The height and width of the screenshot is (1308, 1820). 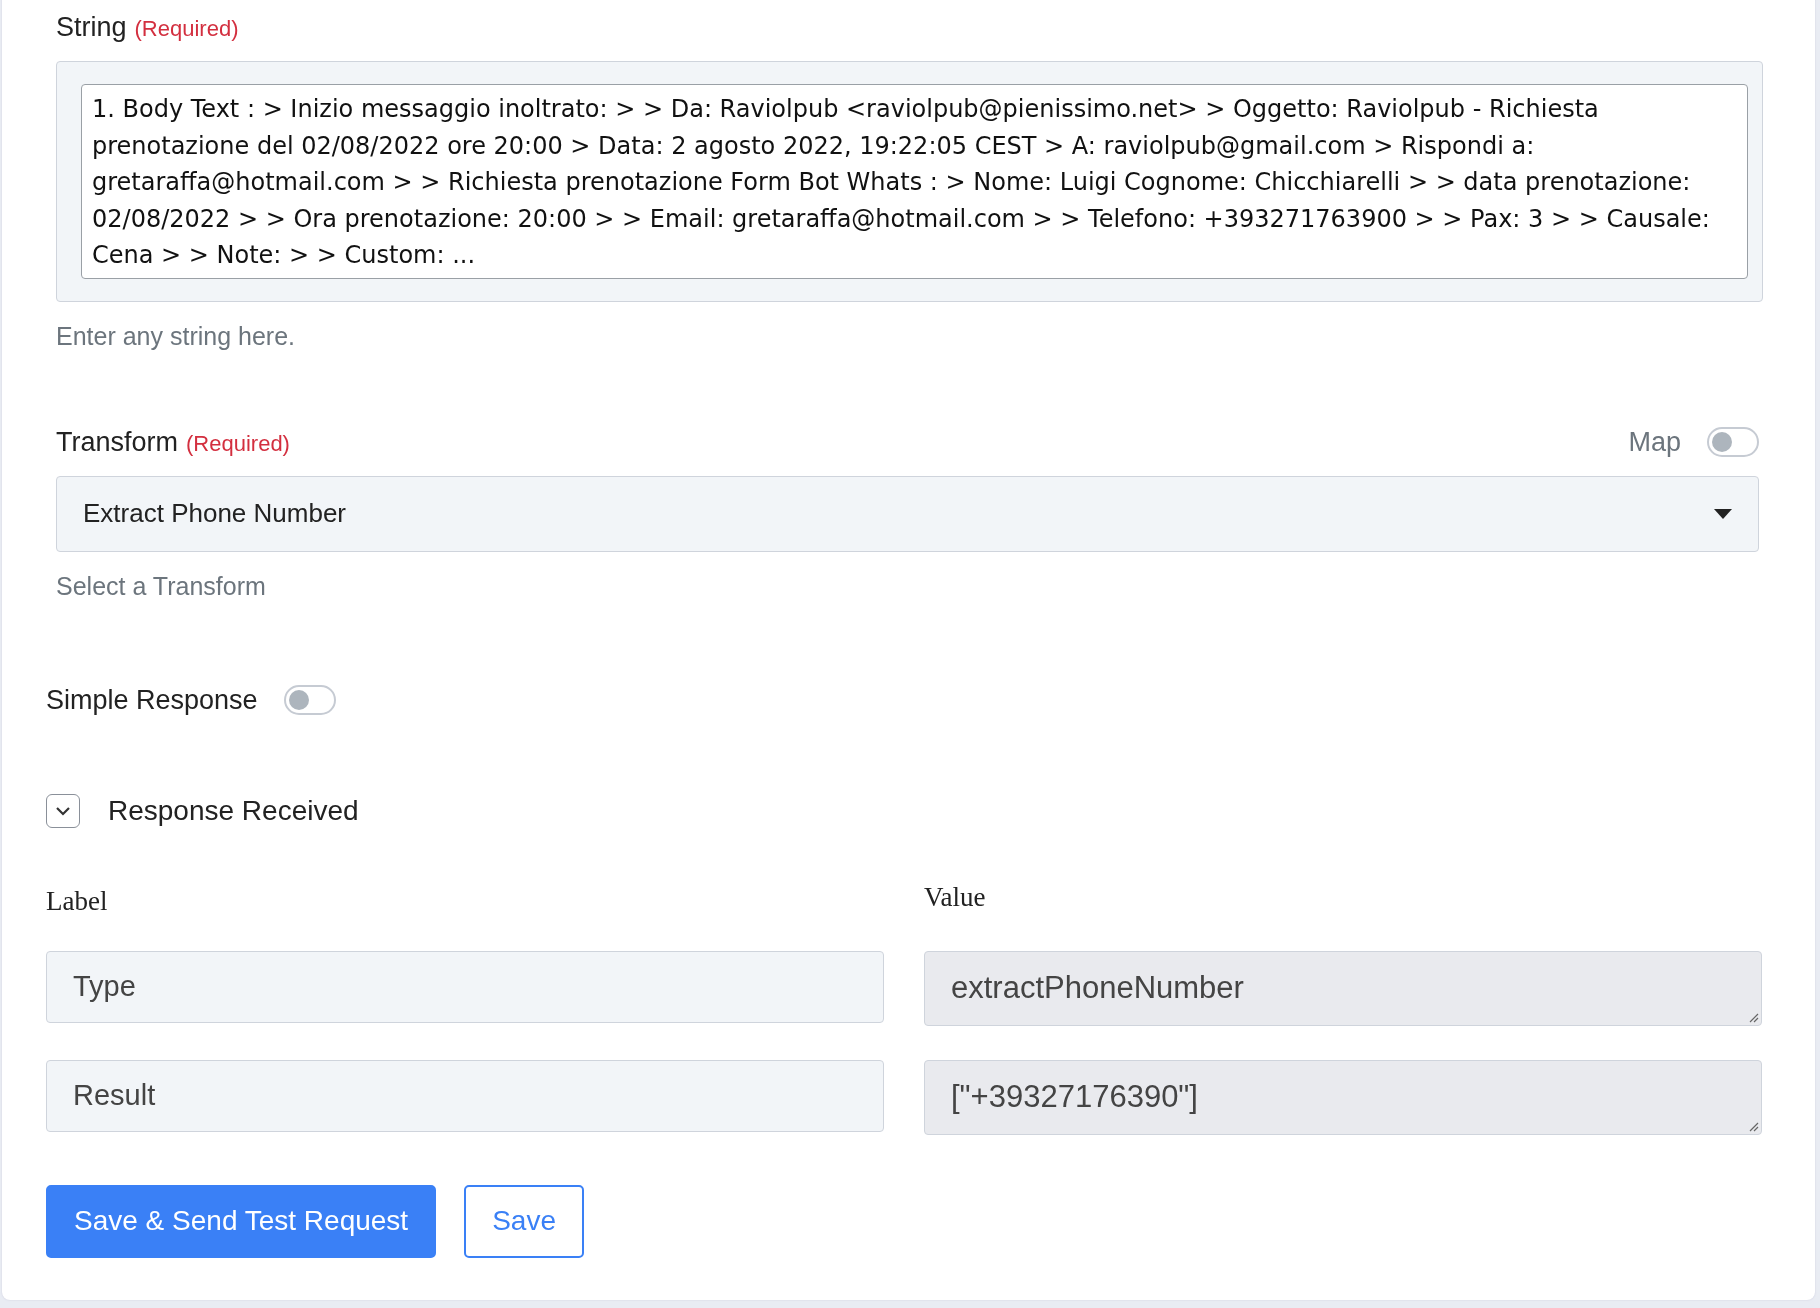 What do you see at coordinates (241, 1221) in the screenshot?
I see `send-test-request-button: Save & Send Test Request` at bounding box center [241, 1221].